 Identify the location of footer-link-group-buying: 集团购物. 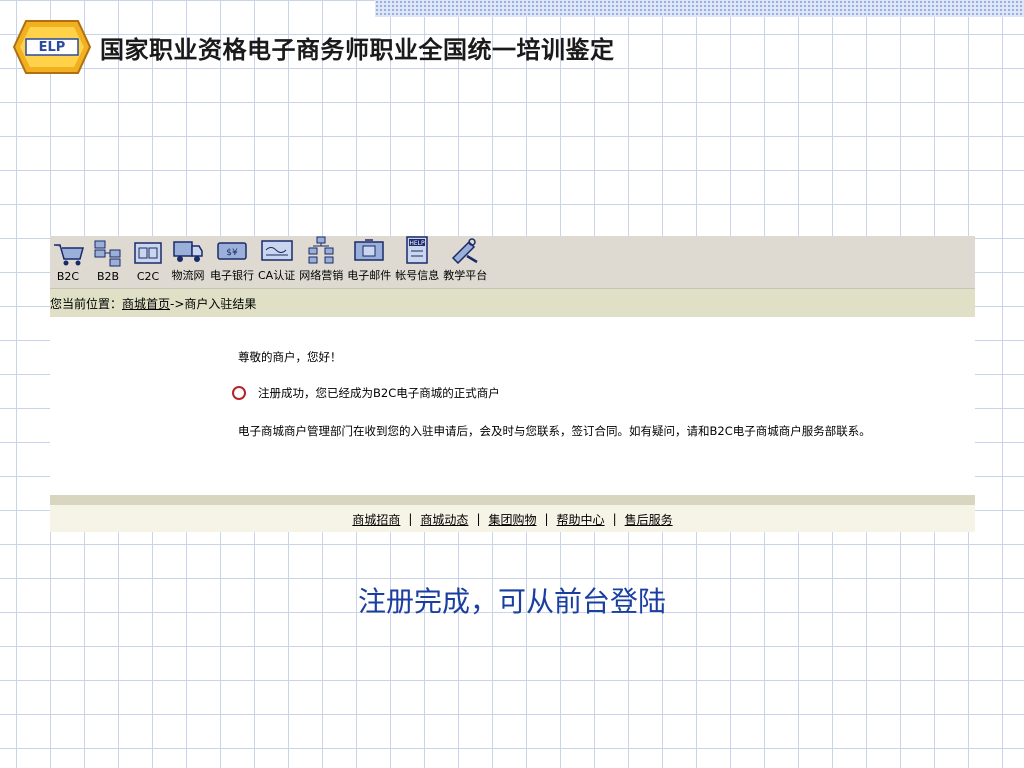
(512, 519).